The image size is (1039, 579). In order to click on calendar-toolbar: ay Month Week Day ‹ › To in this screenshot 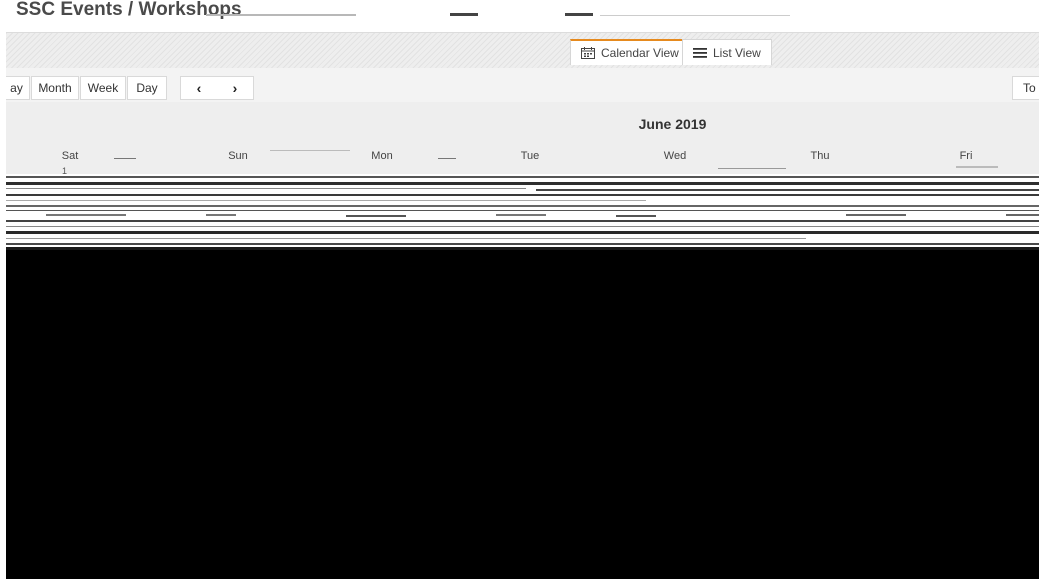, I will do `click(521, 85)`.